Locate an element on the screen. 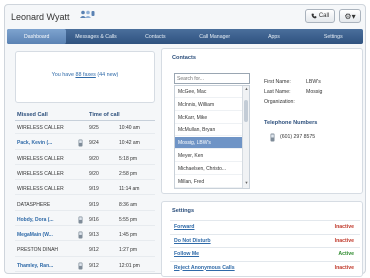 This screenshot has width=370, height=278. settings-menu-button: ⚙ ▾ is located at coordinates (350, 16).